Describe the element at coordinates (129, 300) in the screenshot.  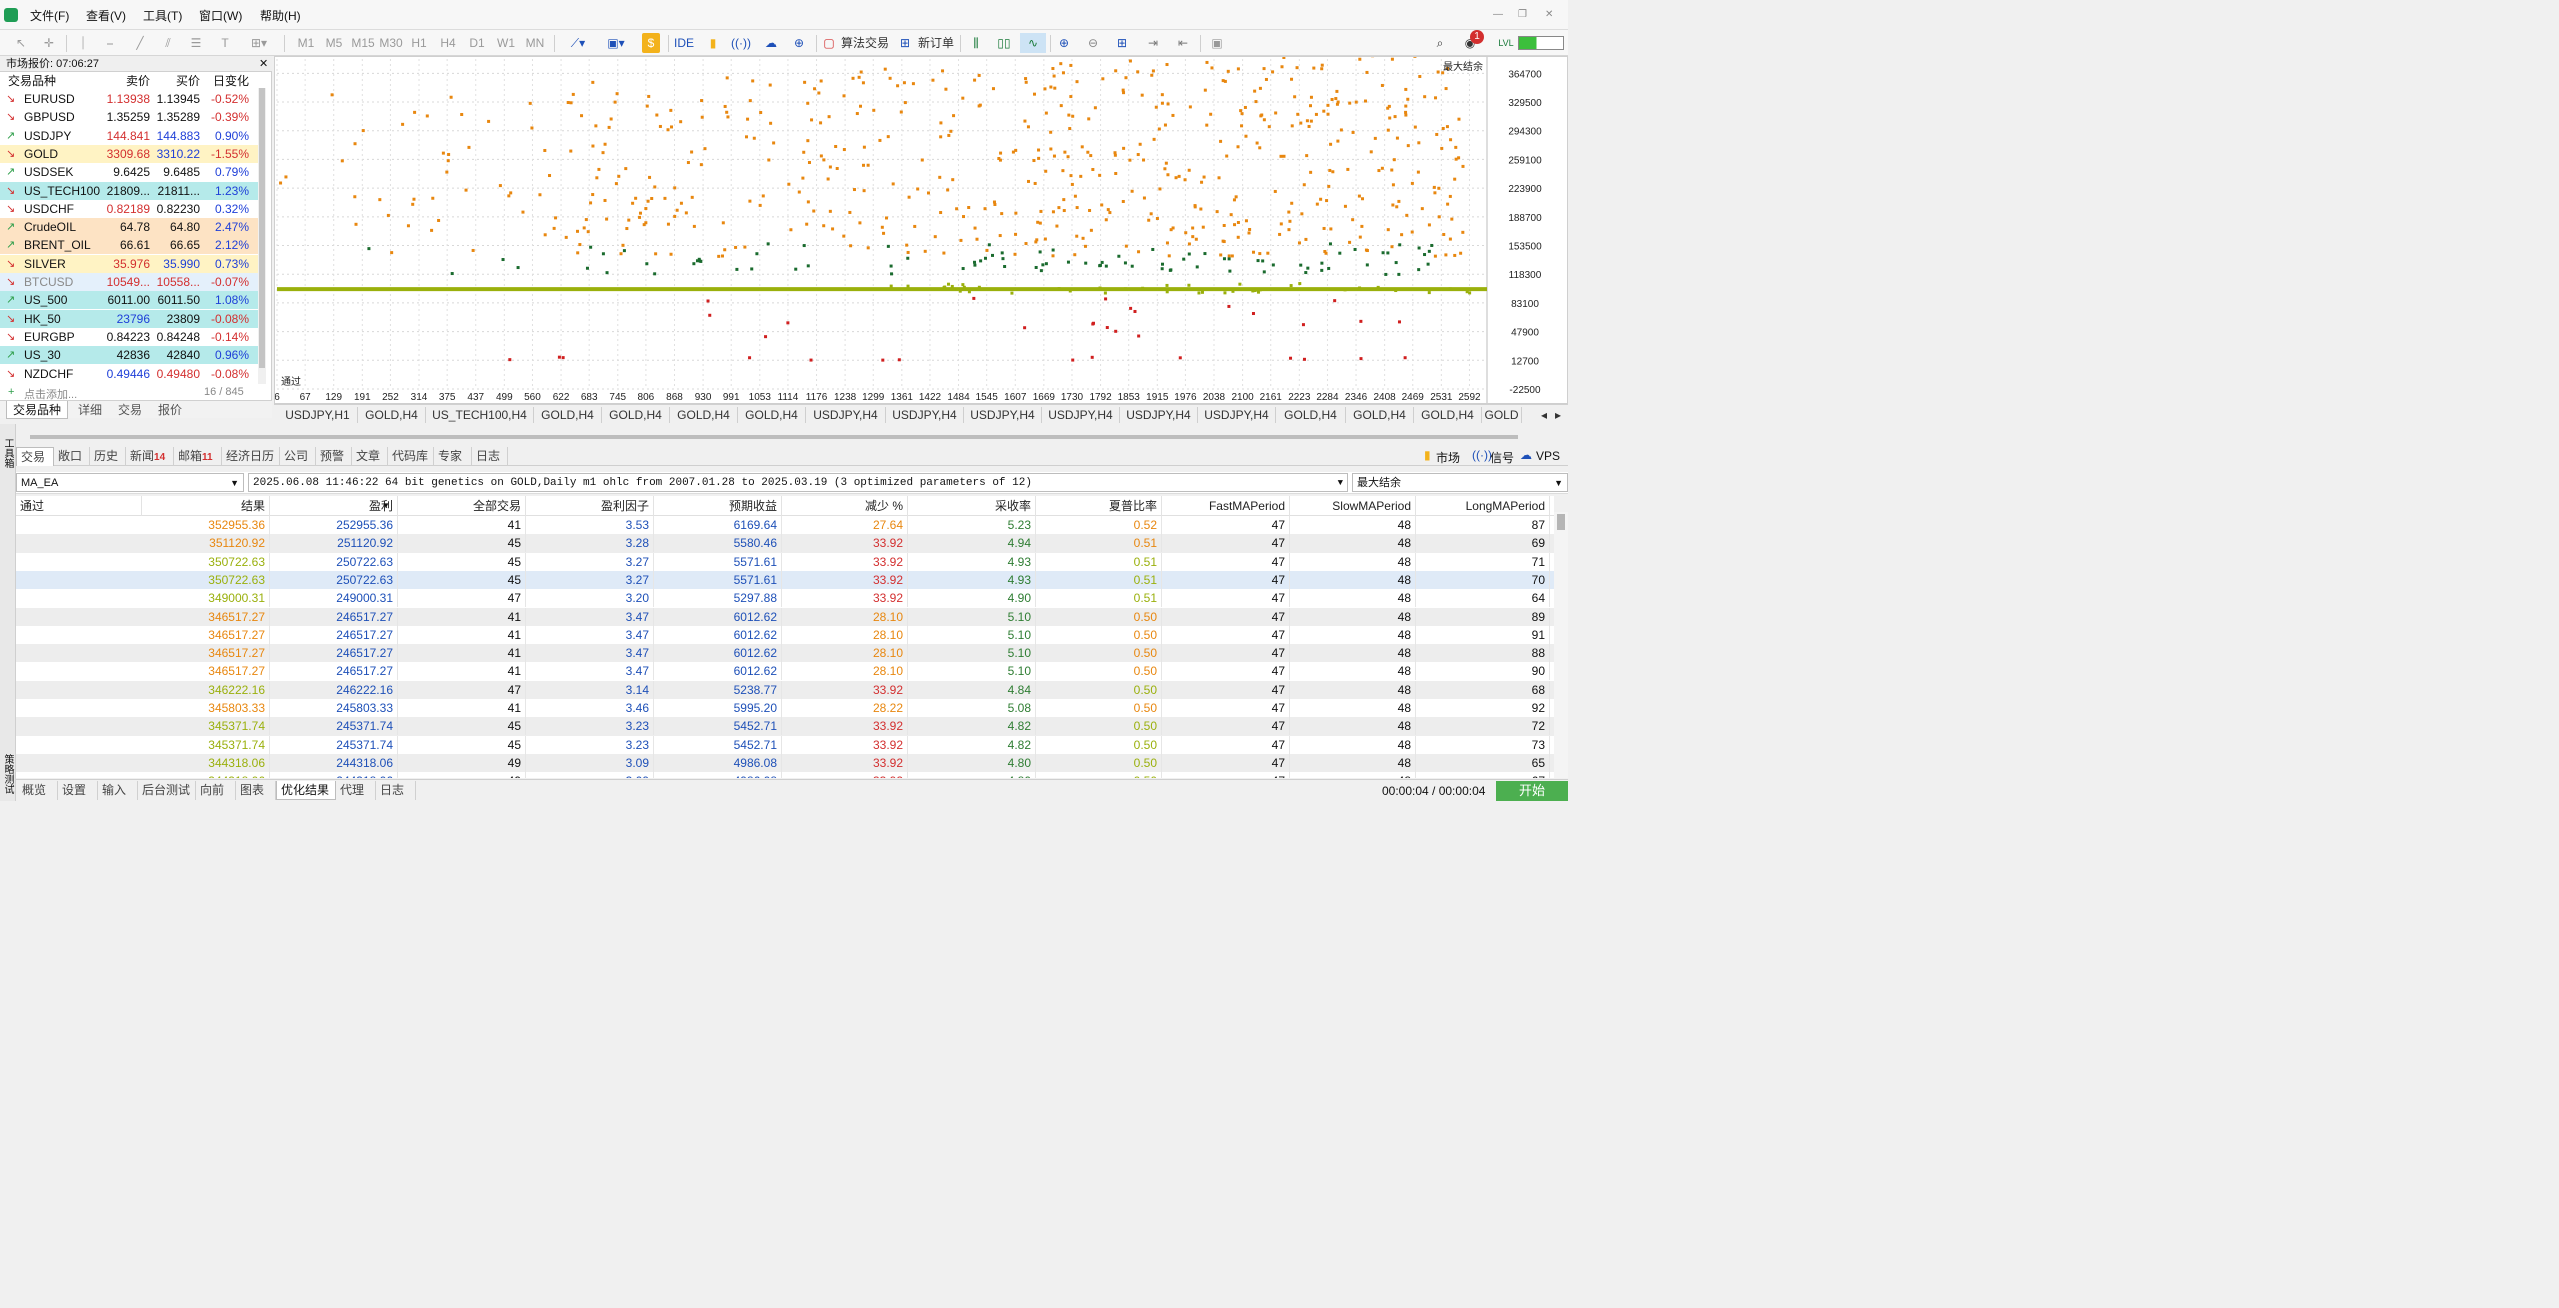
I see `market-row-us_500: ↗ US_500 6011.00 6011.50 1.08%` at that location.